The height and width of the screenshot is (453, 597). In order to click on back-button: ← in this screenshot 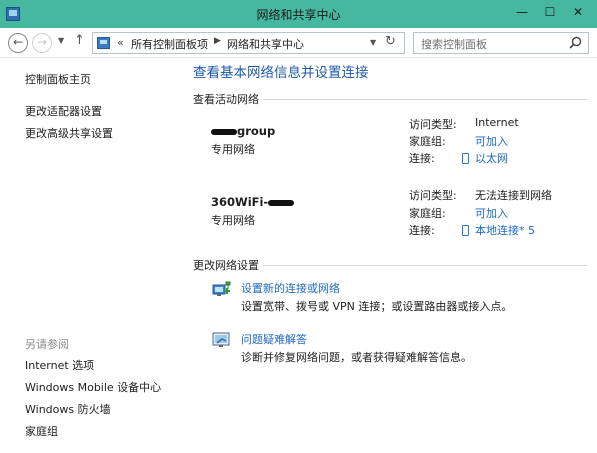, I will do `click(18, 43)`.